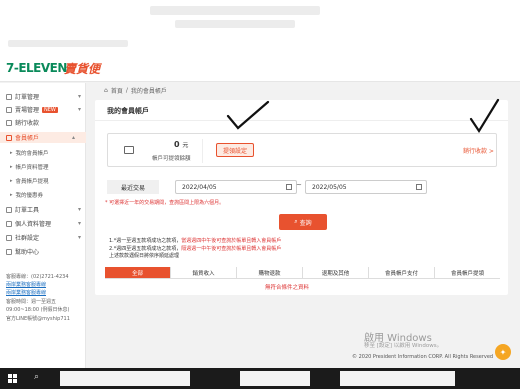  I want to click on breadcrumb-current: 我的會員帳戶, so click(148, 91).